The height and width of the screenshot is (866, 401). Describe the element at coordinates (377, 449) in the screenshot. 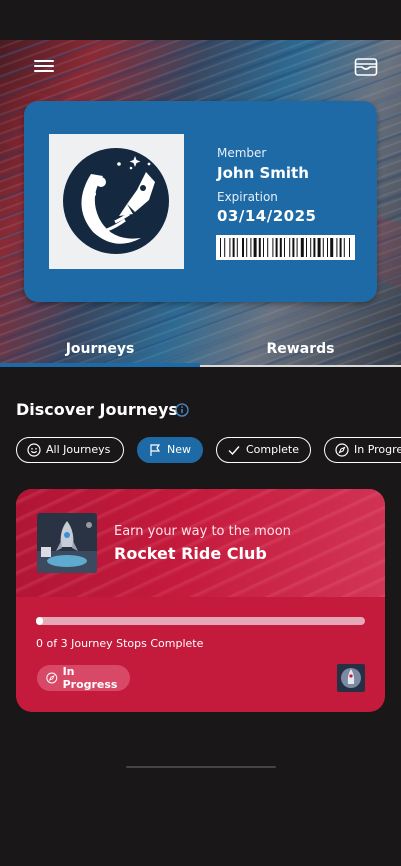

I see `filter-label: In Progress` at that location.